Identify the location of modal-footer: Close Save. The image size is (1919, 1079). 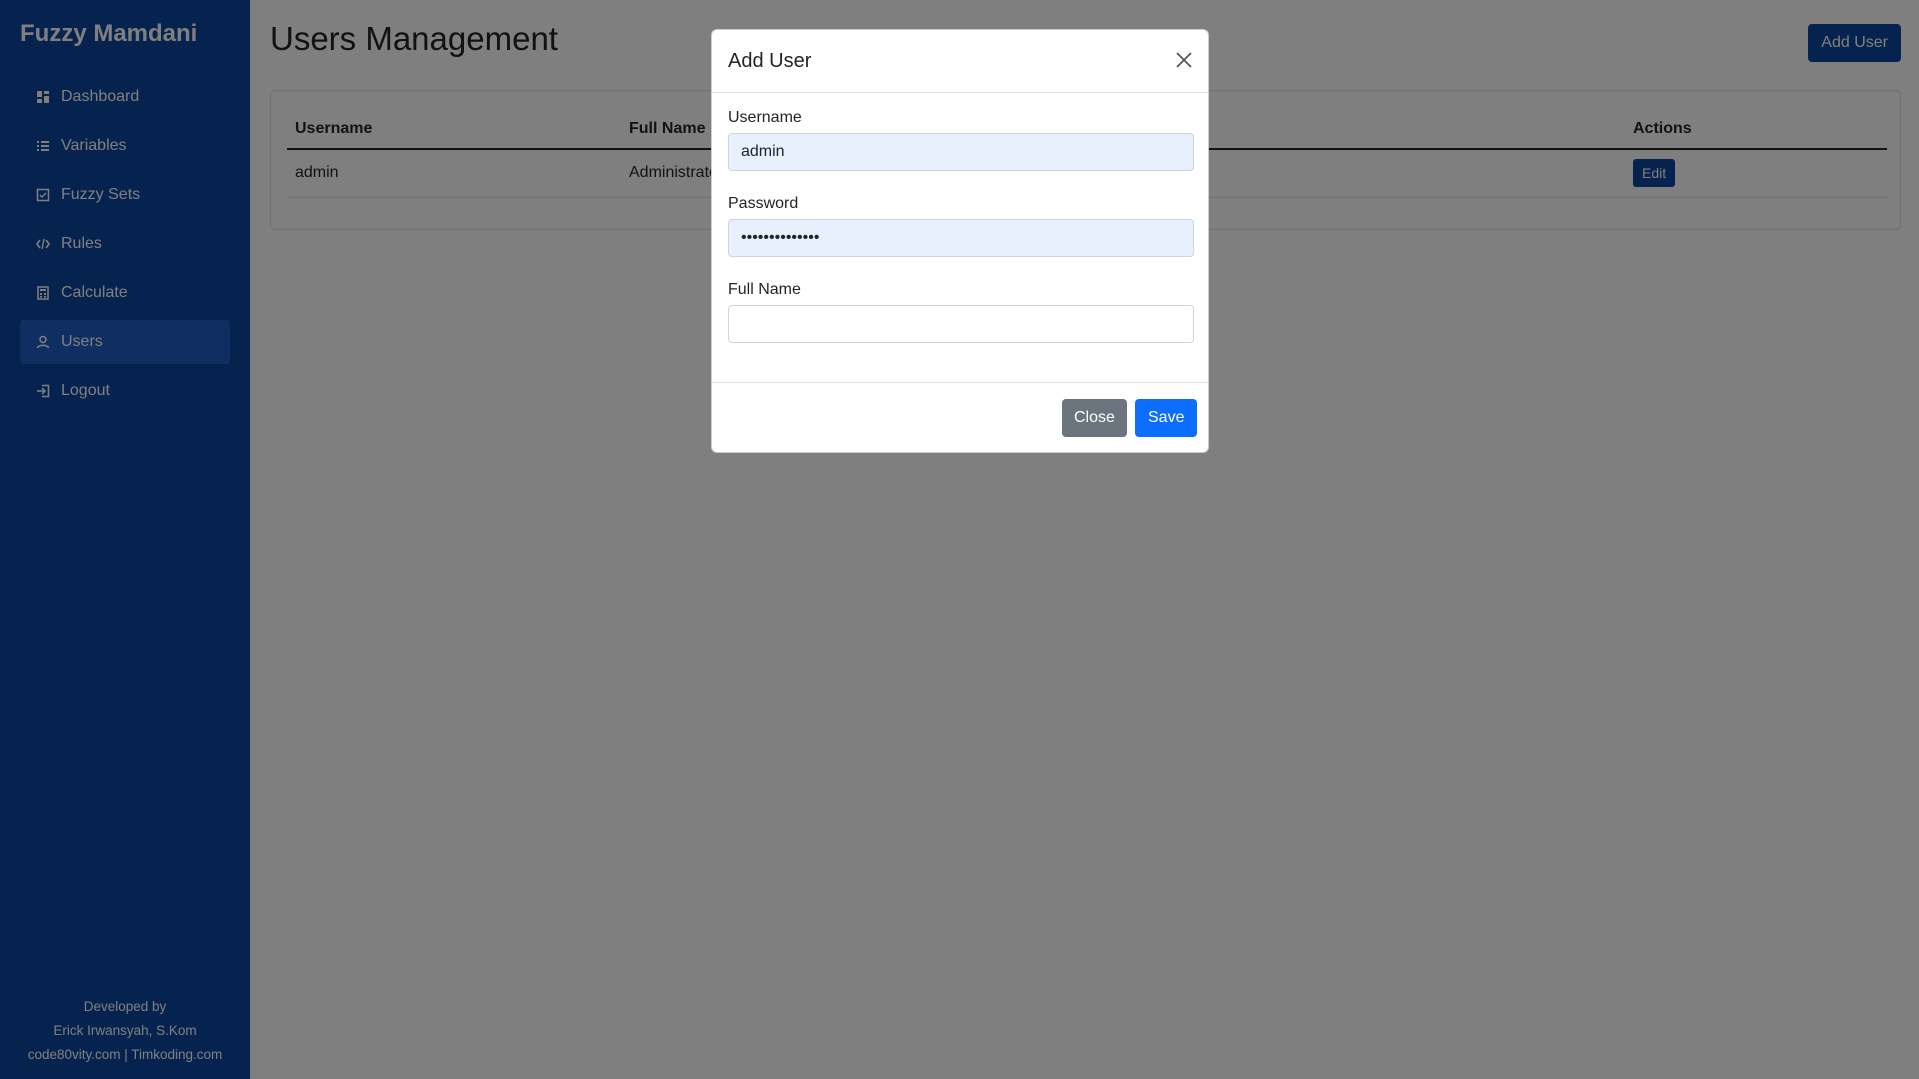
(960, 418).